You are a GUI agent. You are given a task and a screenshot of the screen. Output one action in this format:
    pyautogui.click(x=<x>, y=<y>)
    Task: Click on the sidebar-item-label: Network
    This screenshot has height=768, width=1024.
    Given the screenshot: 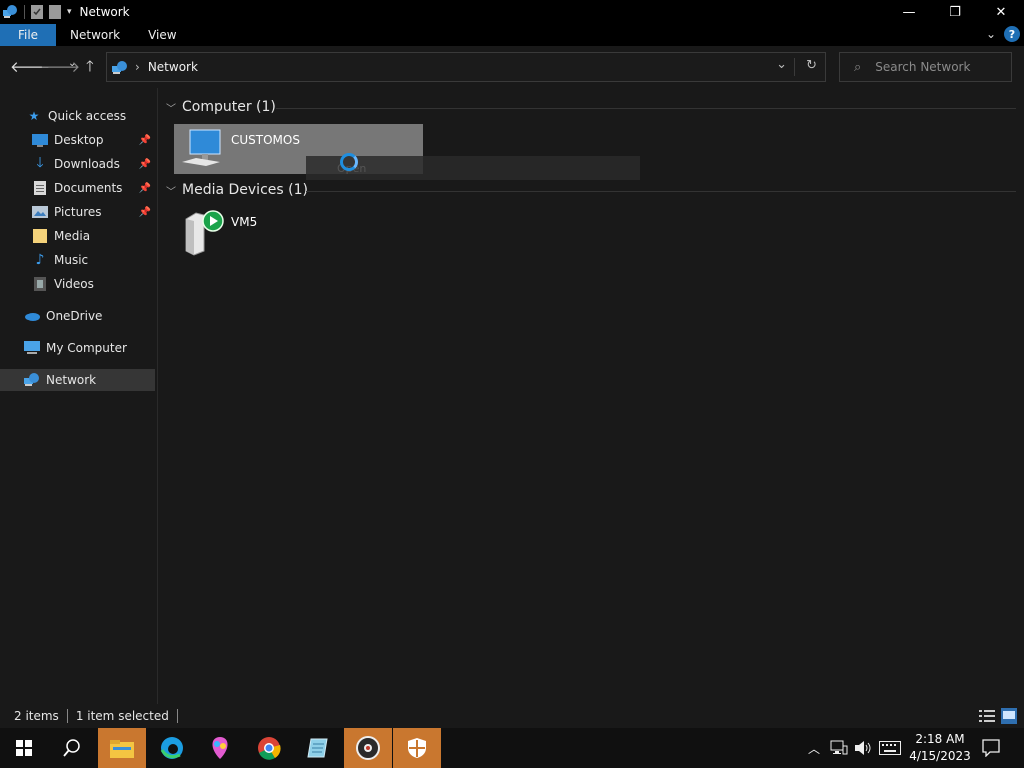 What is the action you would take?
    pyautogui.click(x=71, y=380)
    